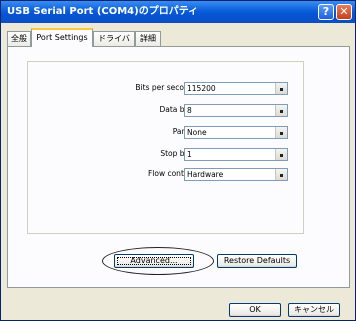 This screenshot has width=356, height=321. What do you see at coordinates (148, 38) in the screenshot?
I see `tab-details: 詳細` at bounding box center [148, 38].